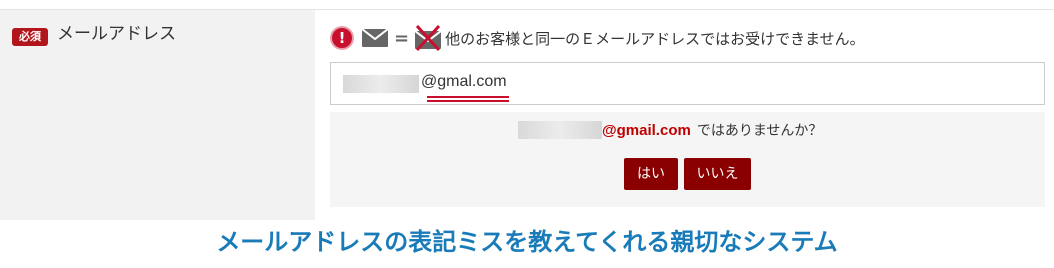  What do you see at coordinates (116, 34) in the screenshot?
I see `email-field-label: メールアドレス` at bounding box center [116, 34].